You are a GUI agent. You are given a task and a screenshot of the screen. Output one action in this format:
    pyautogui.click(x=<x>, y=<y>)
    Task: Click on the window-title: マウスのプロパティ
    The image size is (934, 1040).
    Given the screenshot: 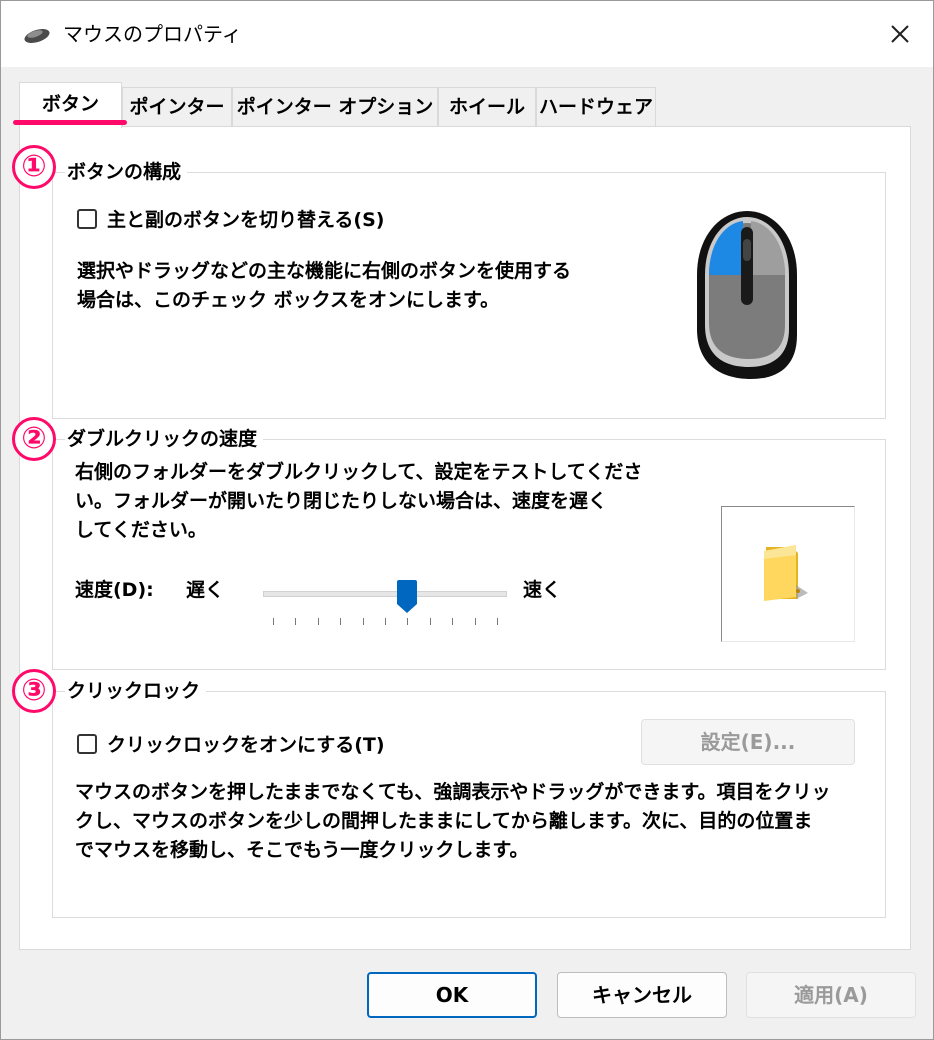 What is the action you would take?
    pyautogui.click(x=152, y=34)
    